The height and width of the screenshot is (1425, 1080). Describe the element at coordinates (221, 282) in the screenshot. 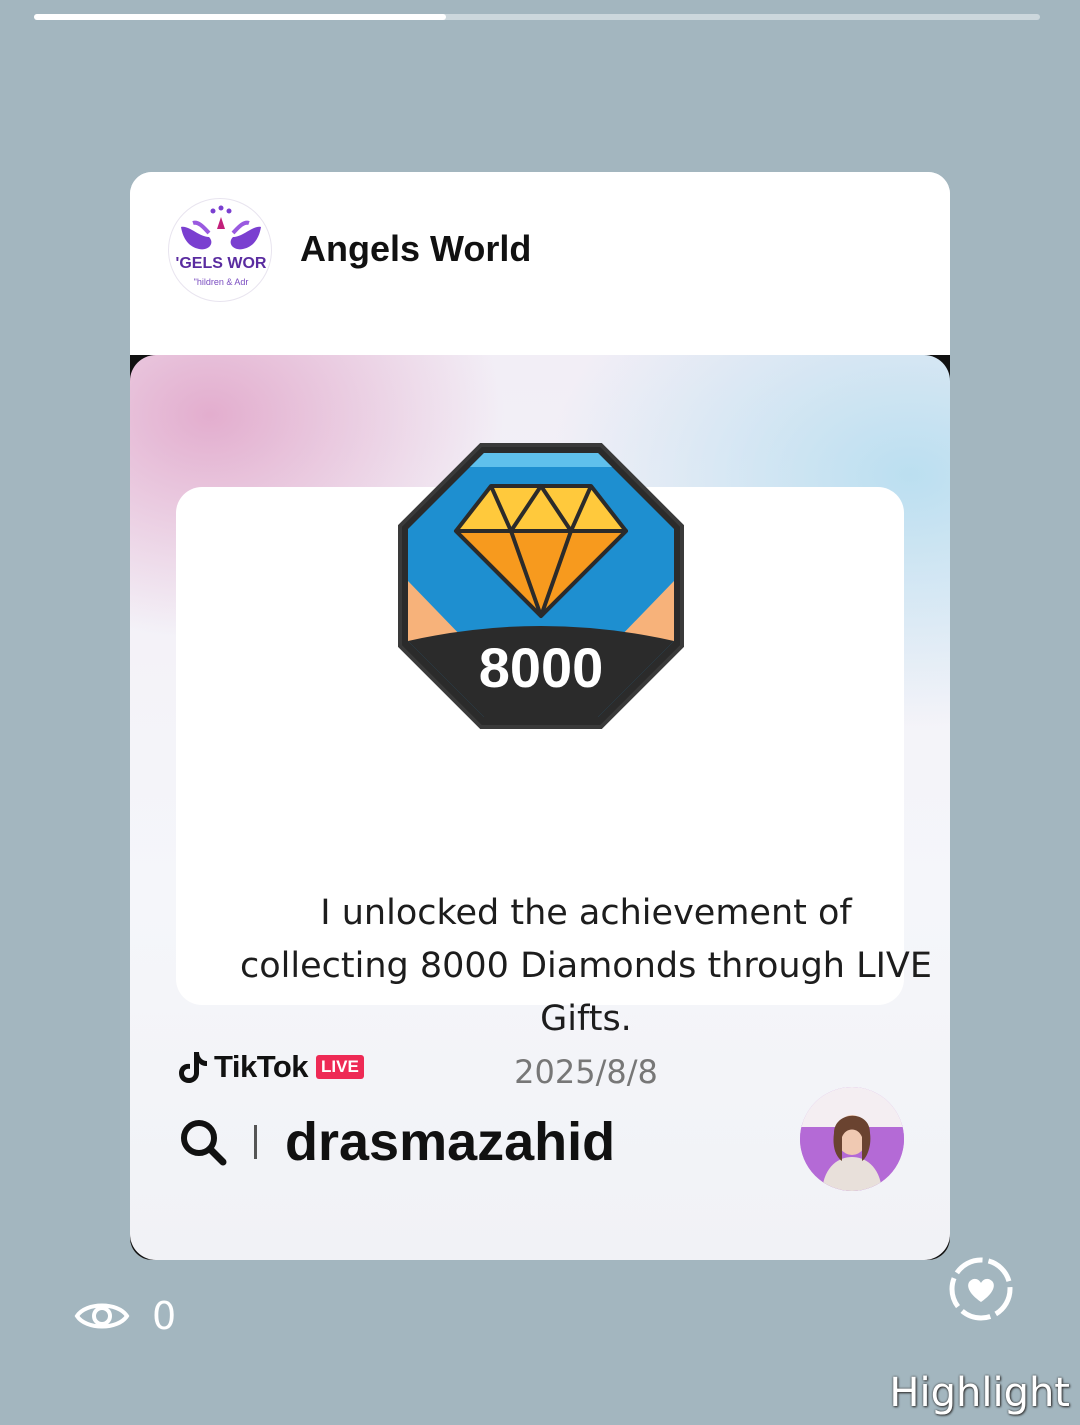

I see `logo-subtext: "hildren & Adr` at that location.